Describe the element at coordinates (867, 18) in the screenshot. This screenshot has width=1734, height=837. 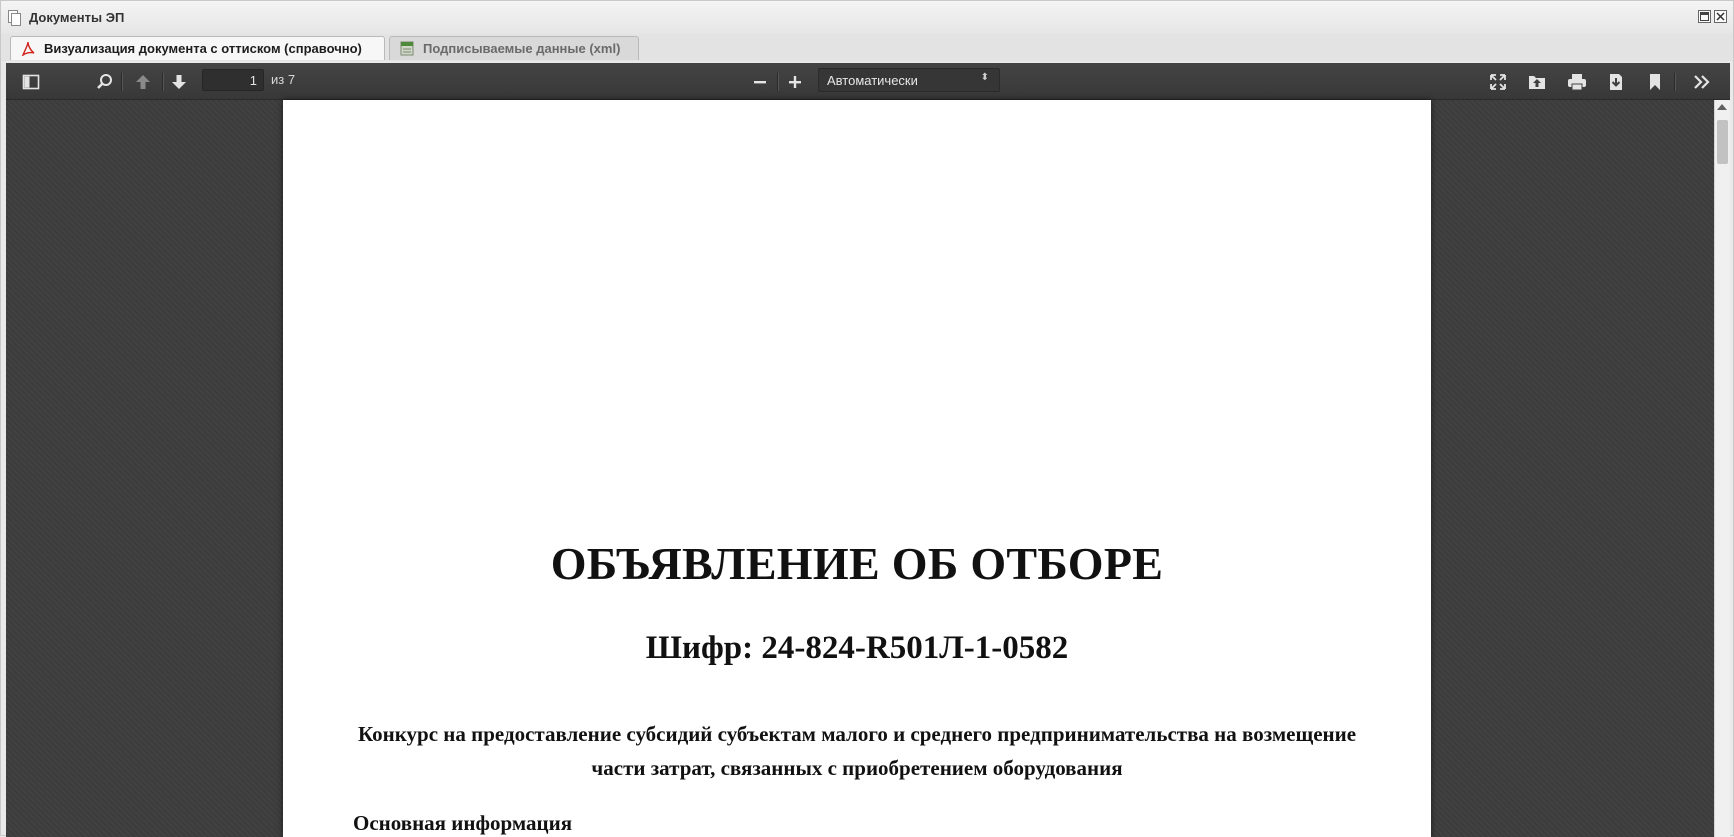
I see `window-titlebar: Документы ЭП` at that location.